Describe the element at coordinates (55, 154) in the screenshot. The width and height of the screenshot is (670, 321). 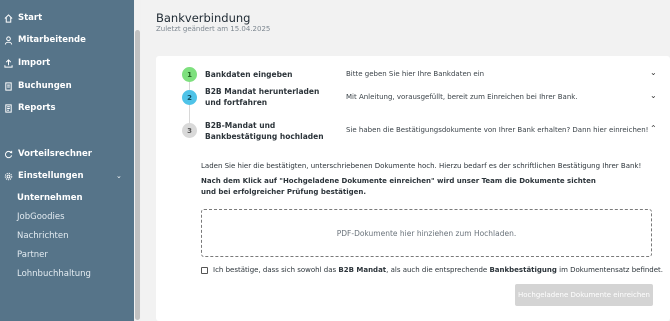
I see `sidebar-item-label: Vorteilsrechner` at that location.